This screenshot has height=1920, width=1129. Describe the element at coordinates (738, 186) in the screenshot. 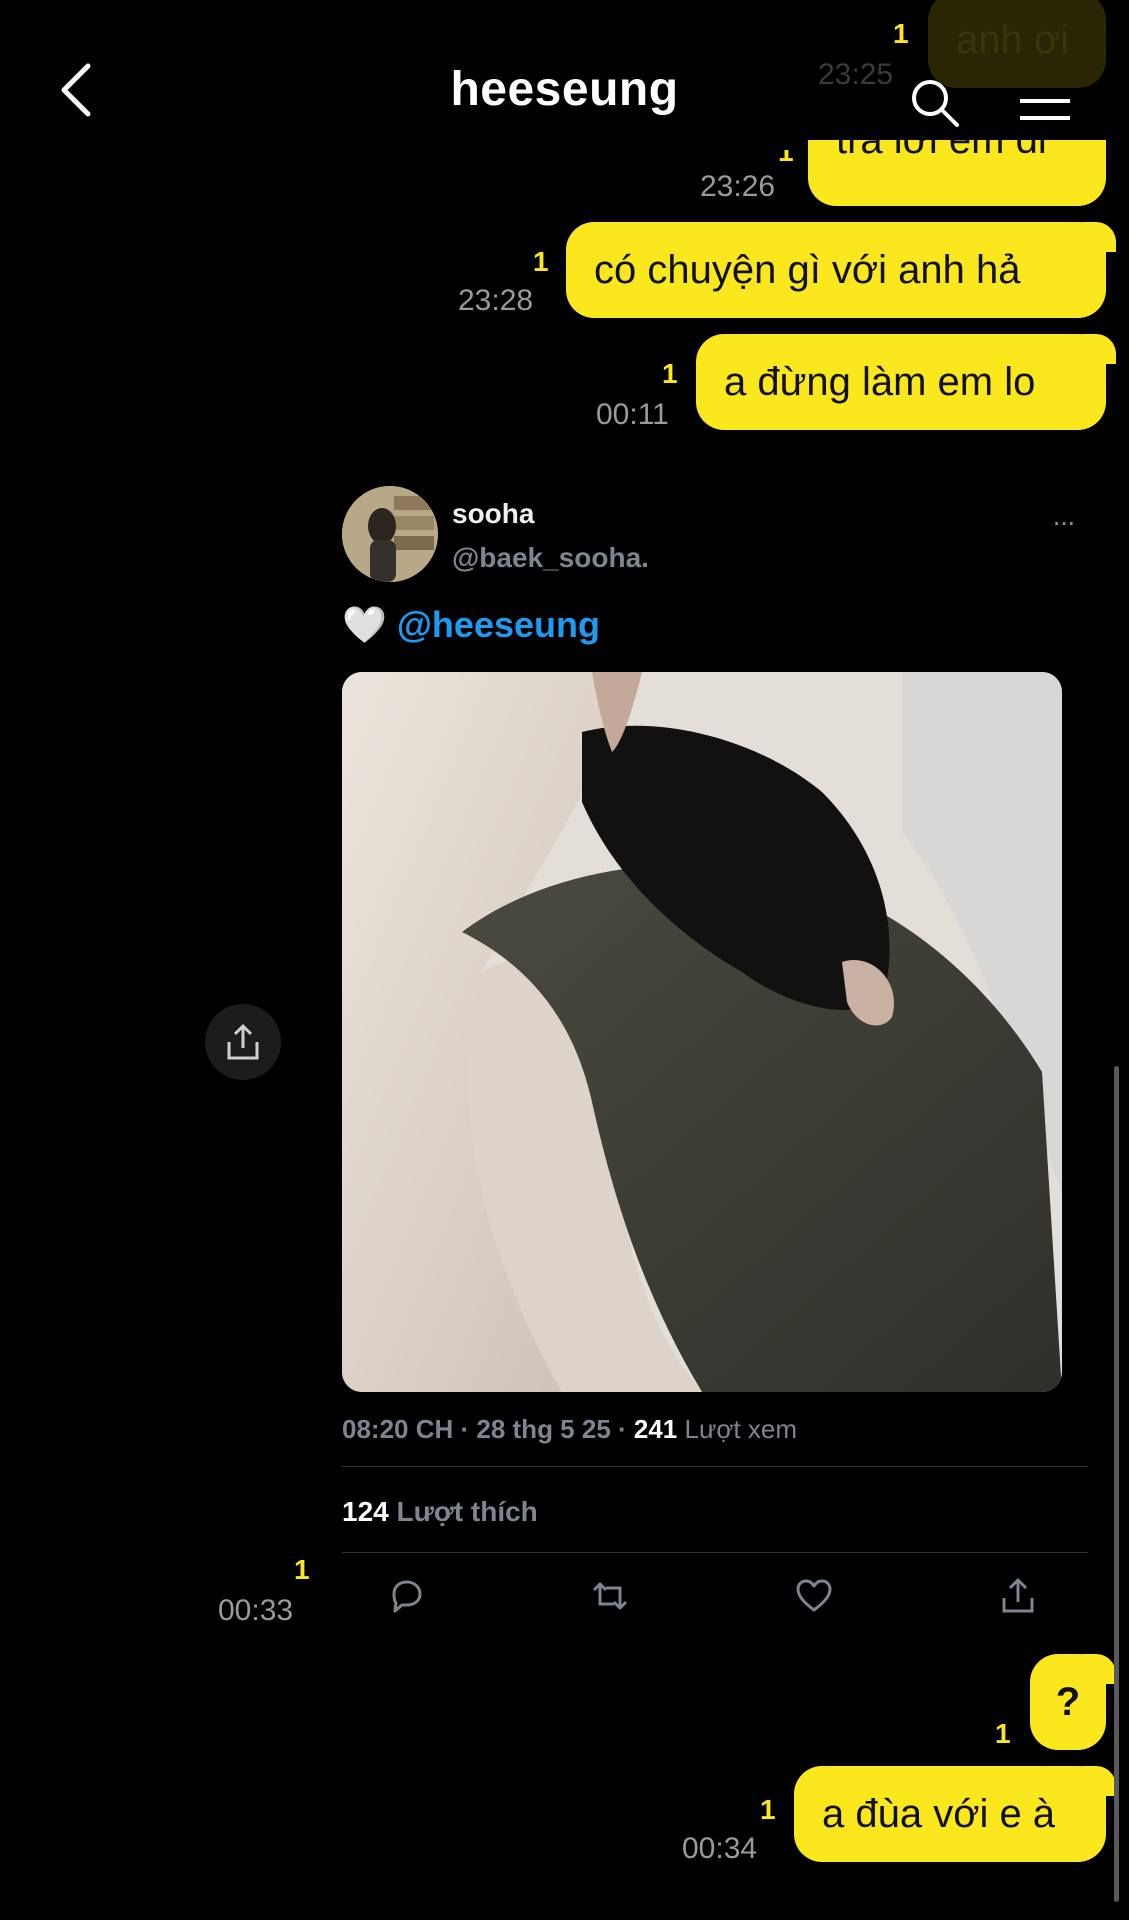

I see `message-time: 23:26` at that location.